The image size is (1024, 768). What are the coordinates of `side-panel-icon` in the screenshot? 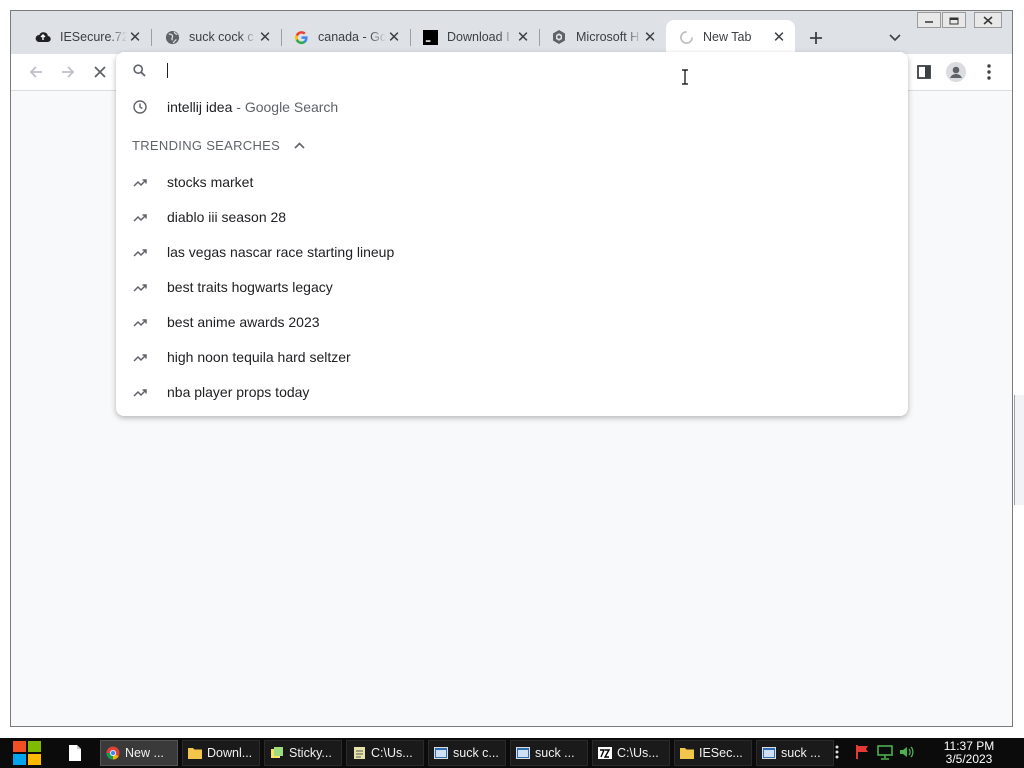 It's located at (924, 72).